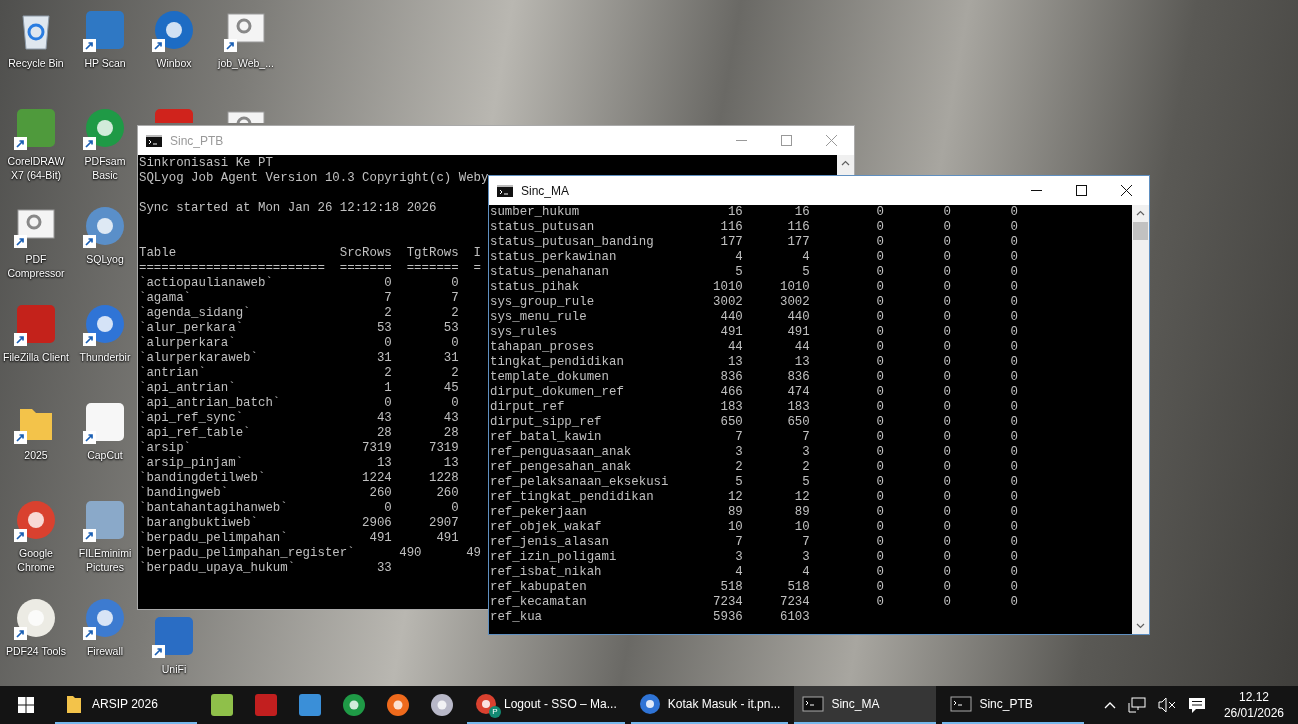  What do you see at coordinates (36, 357) in the screenshot?
I see `desktop-icon-label: FileZilla Client` at bounding box center [36, 357].